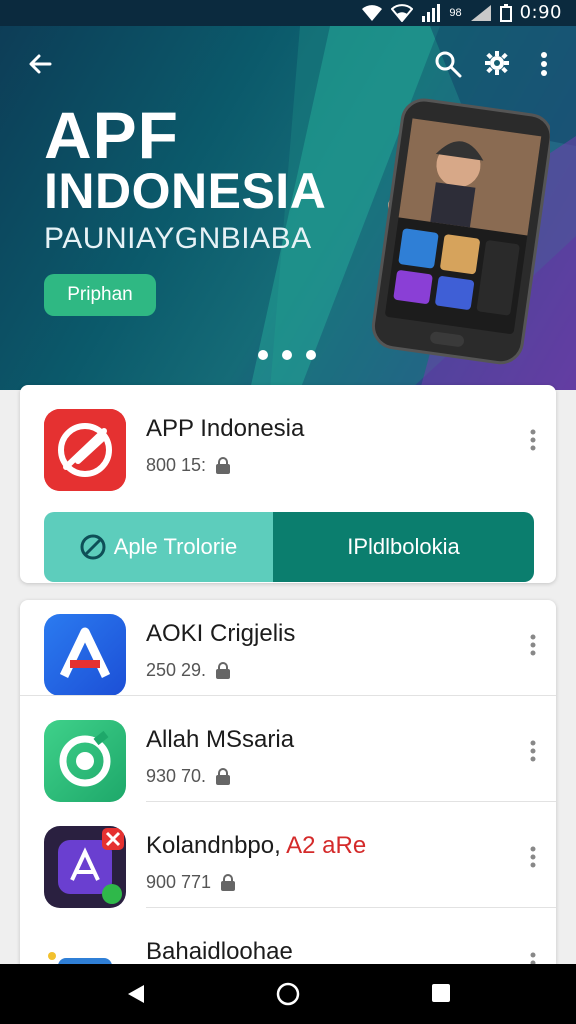  What do you see at coordinates (85, 761) in the screenshot?
I see `app-target-icon` at bounding box center [85, 761].